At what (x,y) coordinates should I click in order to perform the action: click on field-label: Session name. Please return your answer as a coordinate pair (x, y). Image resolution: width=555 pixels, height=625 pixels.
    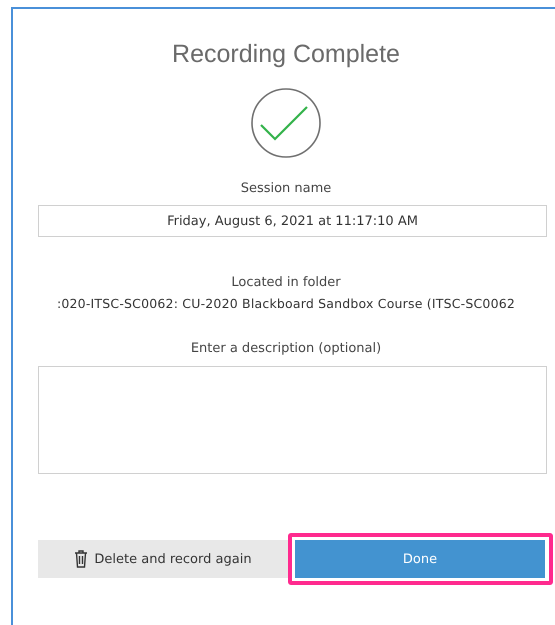
    Looking at the image, I should click on (286, 188).